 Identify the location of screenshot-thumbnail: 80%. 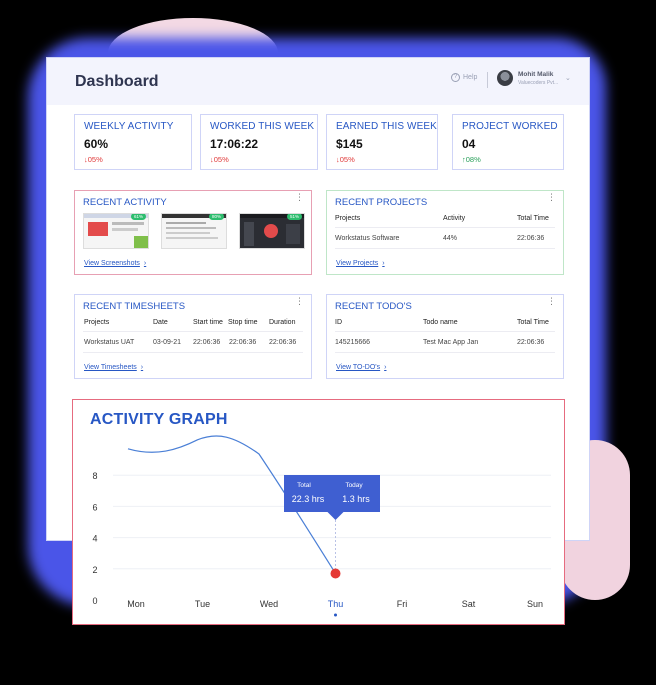
(194, 231).